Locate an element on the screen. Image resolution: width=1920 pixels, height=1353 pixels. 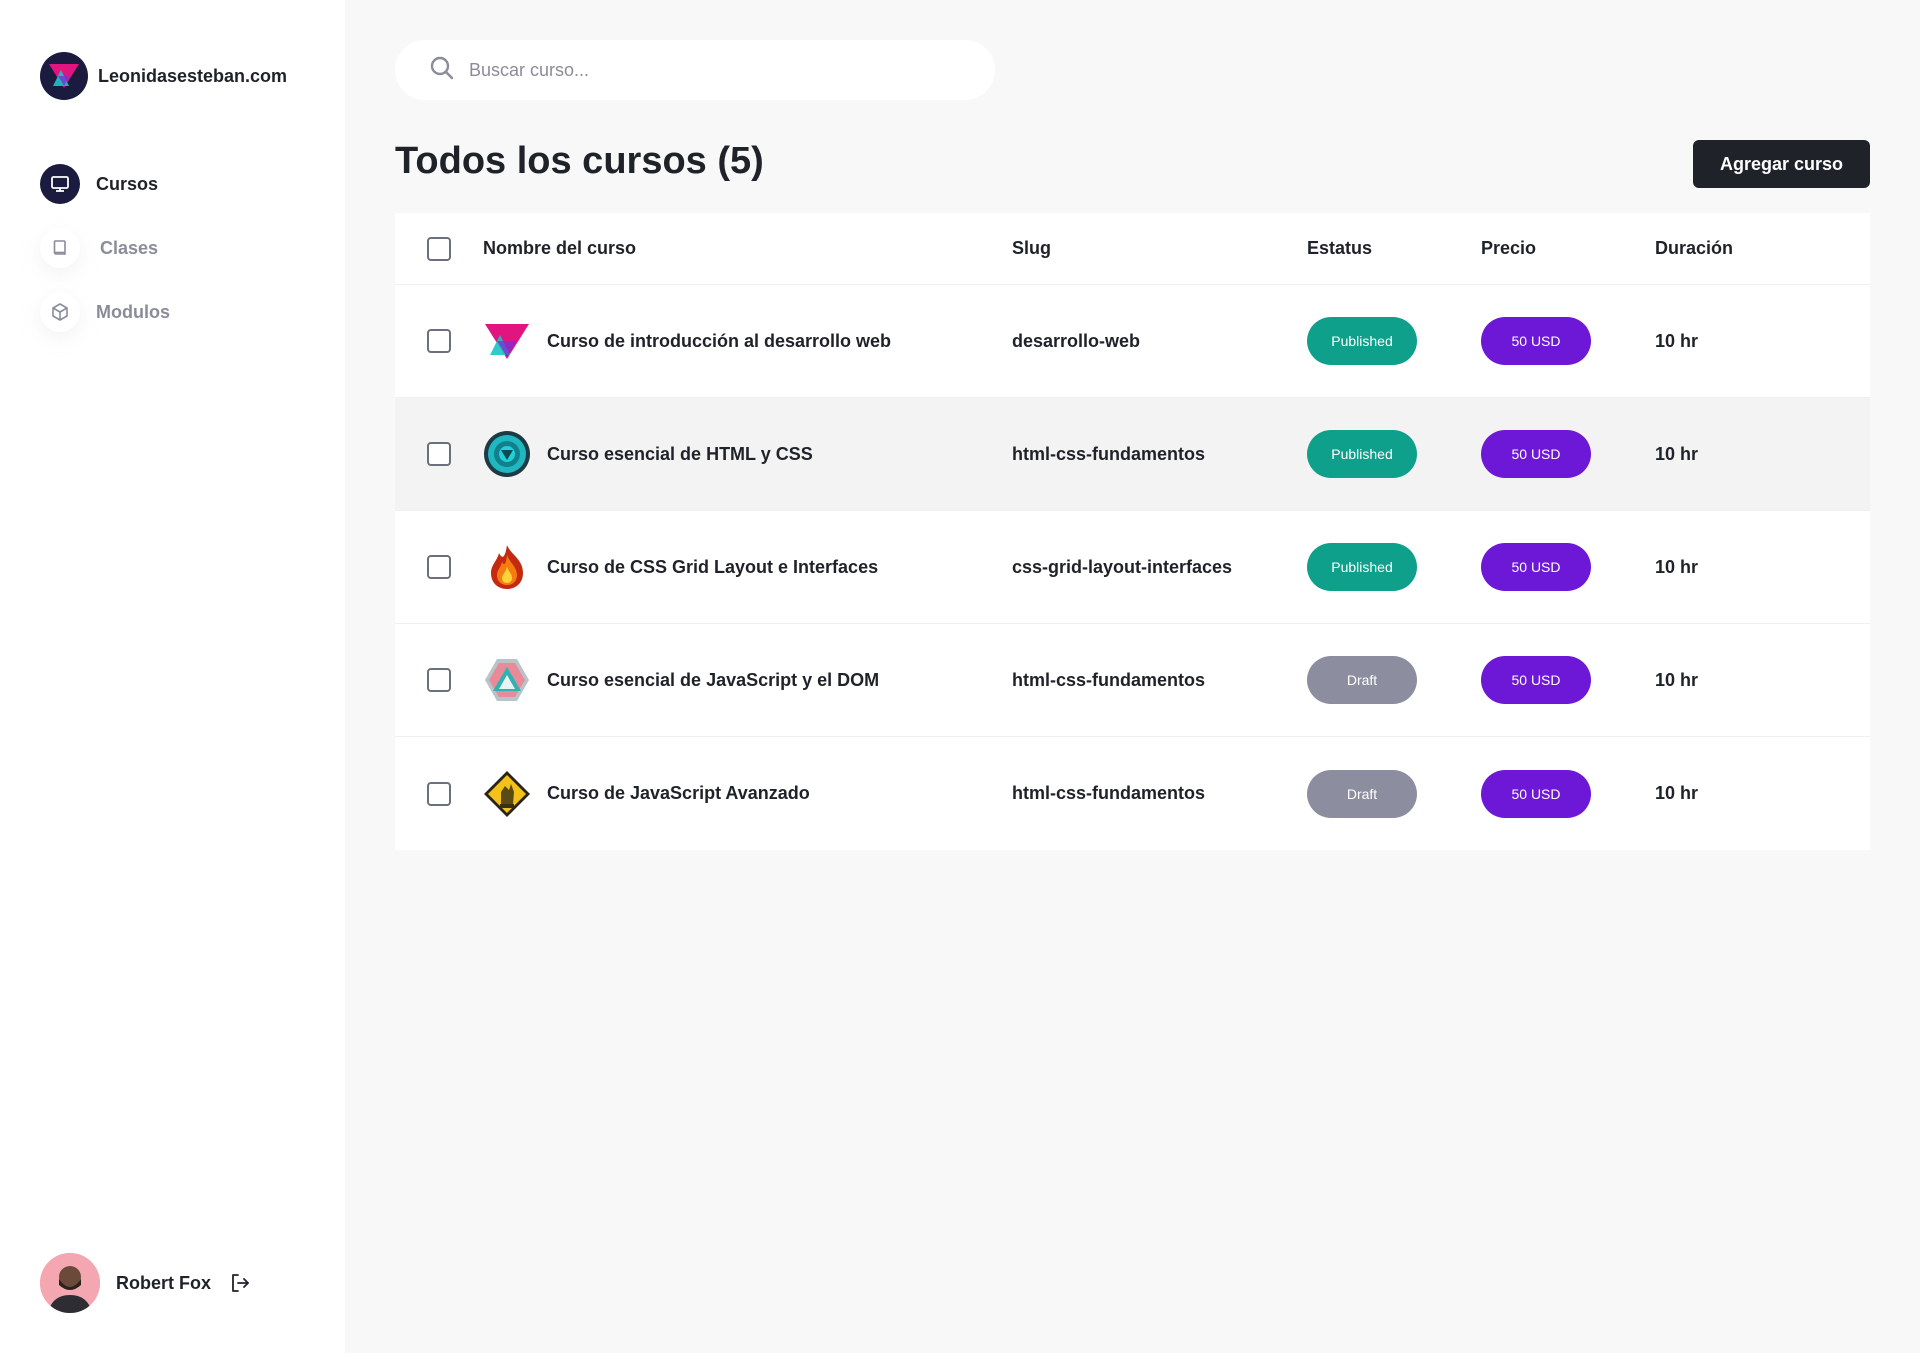
cube-icon is located at coordinates (60, 312).